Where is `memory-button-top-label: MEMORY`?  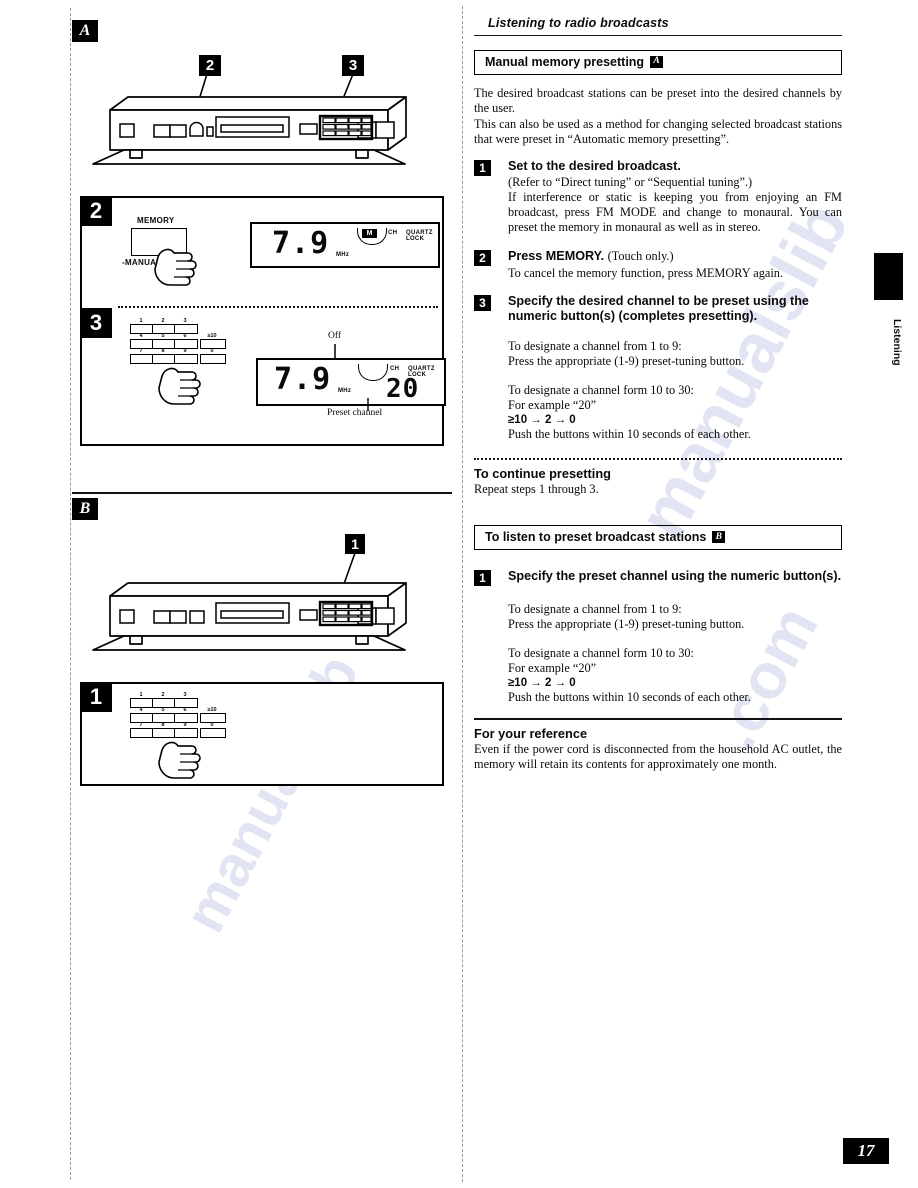 memory-button-top-label: MEMORY is located at coordinates (156, 220).